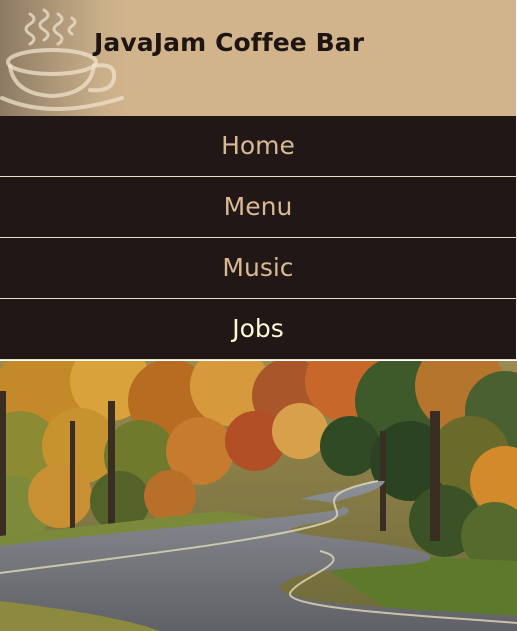 This screenshot has width=517, height=631. I want to click on nav-item-menu: Menu, so click(258, 207).